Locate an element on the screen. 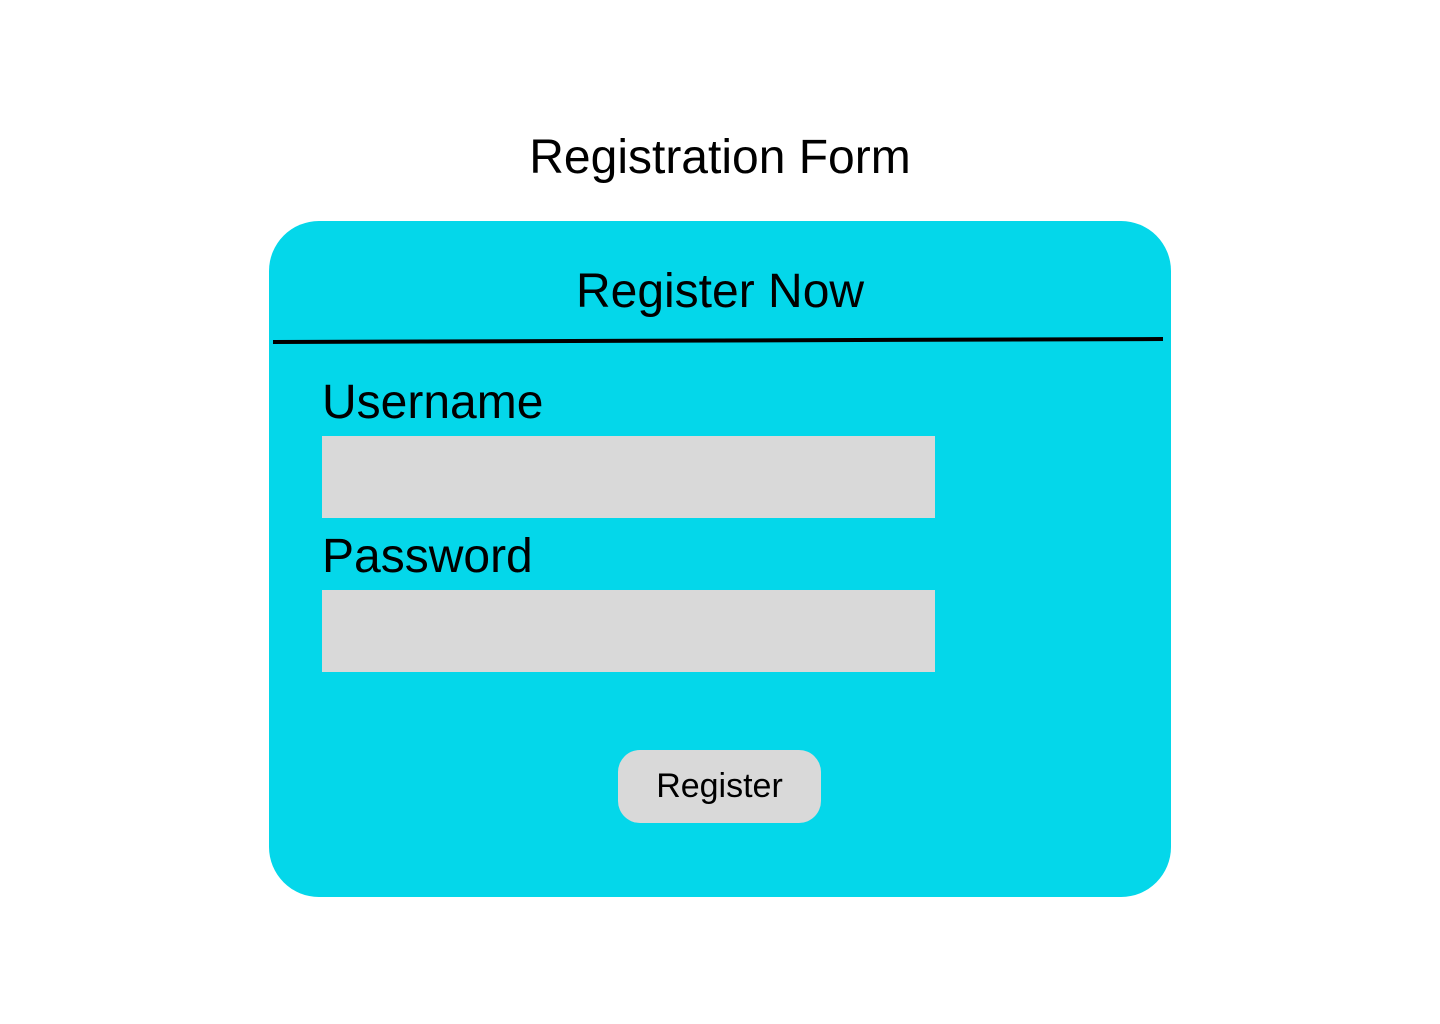 Image resolution: width=1440 pixels, height=1024 pixels. username-label: Username is located at coordinates (433, 402).